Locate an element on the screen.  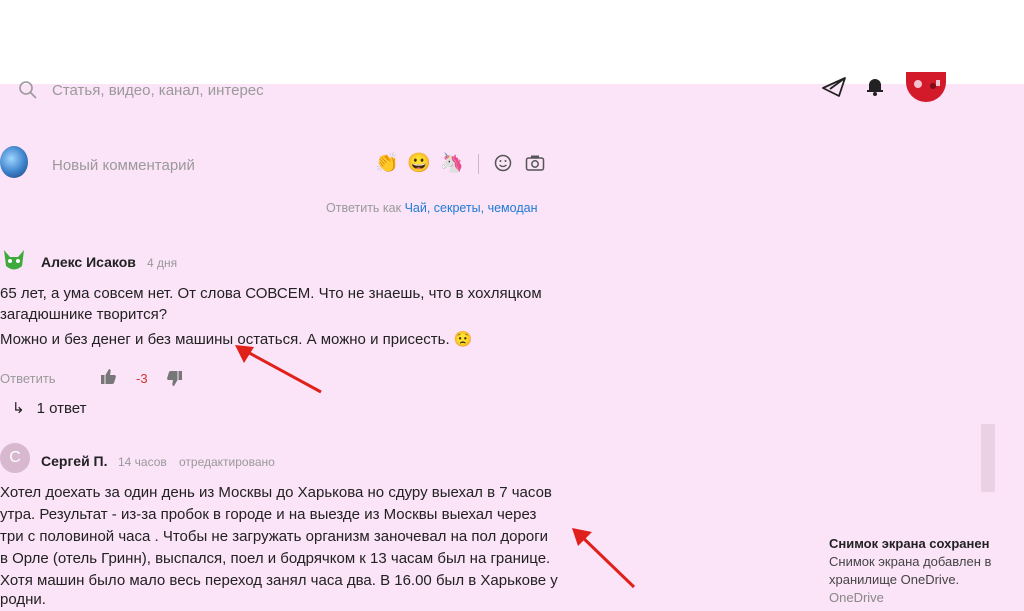
top-white-bar is located at coordinates (512, 42).